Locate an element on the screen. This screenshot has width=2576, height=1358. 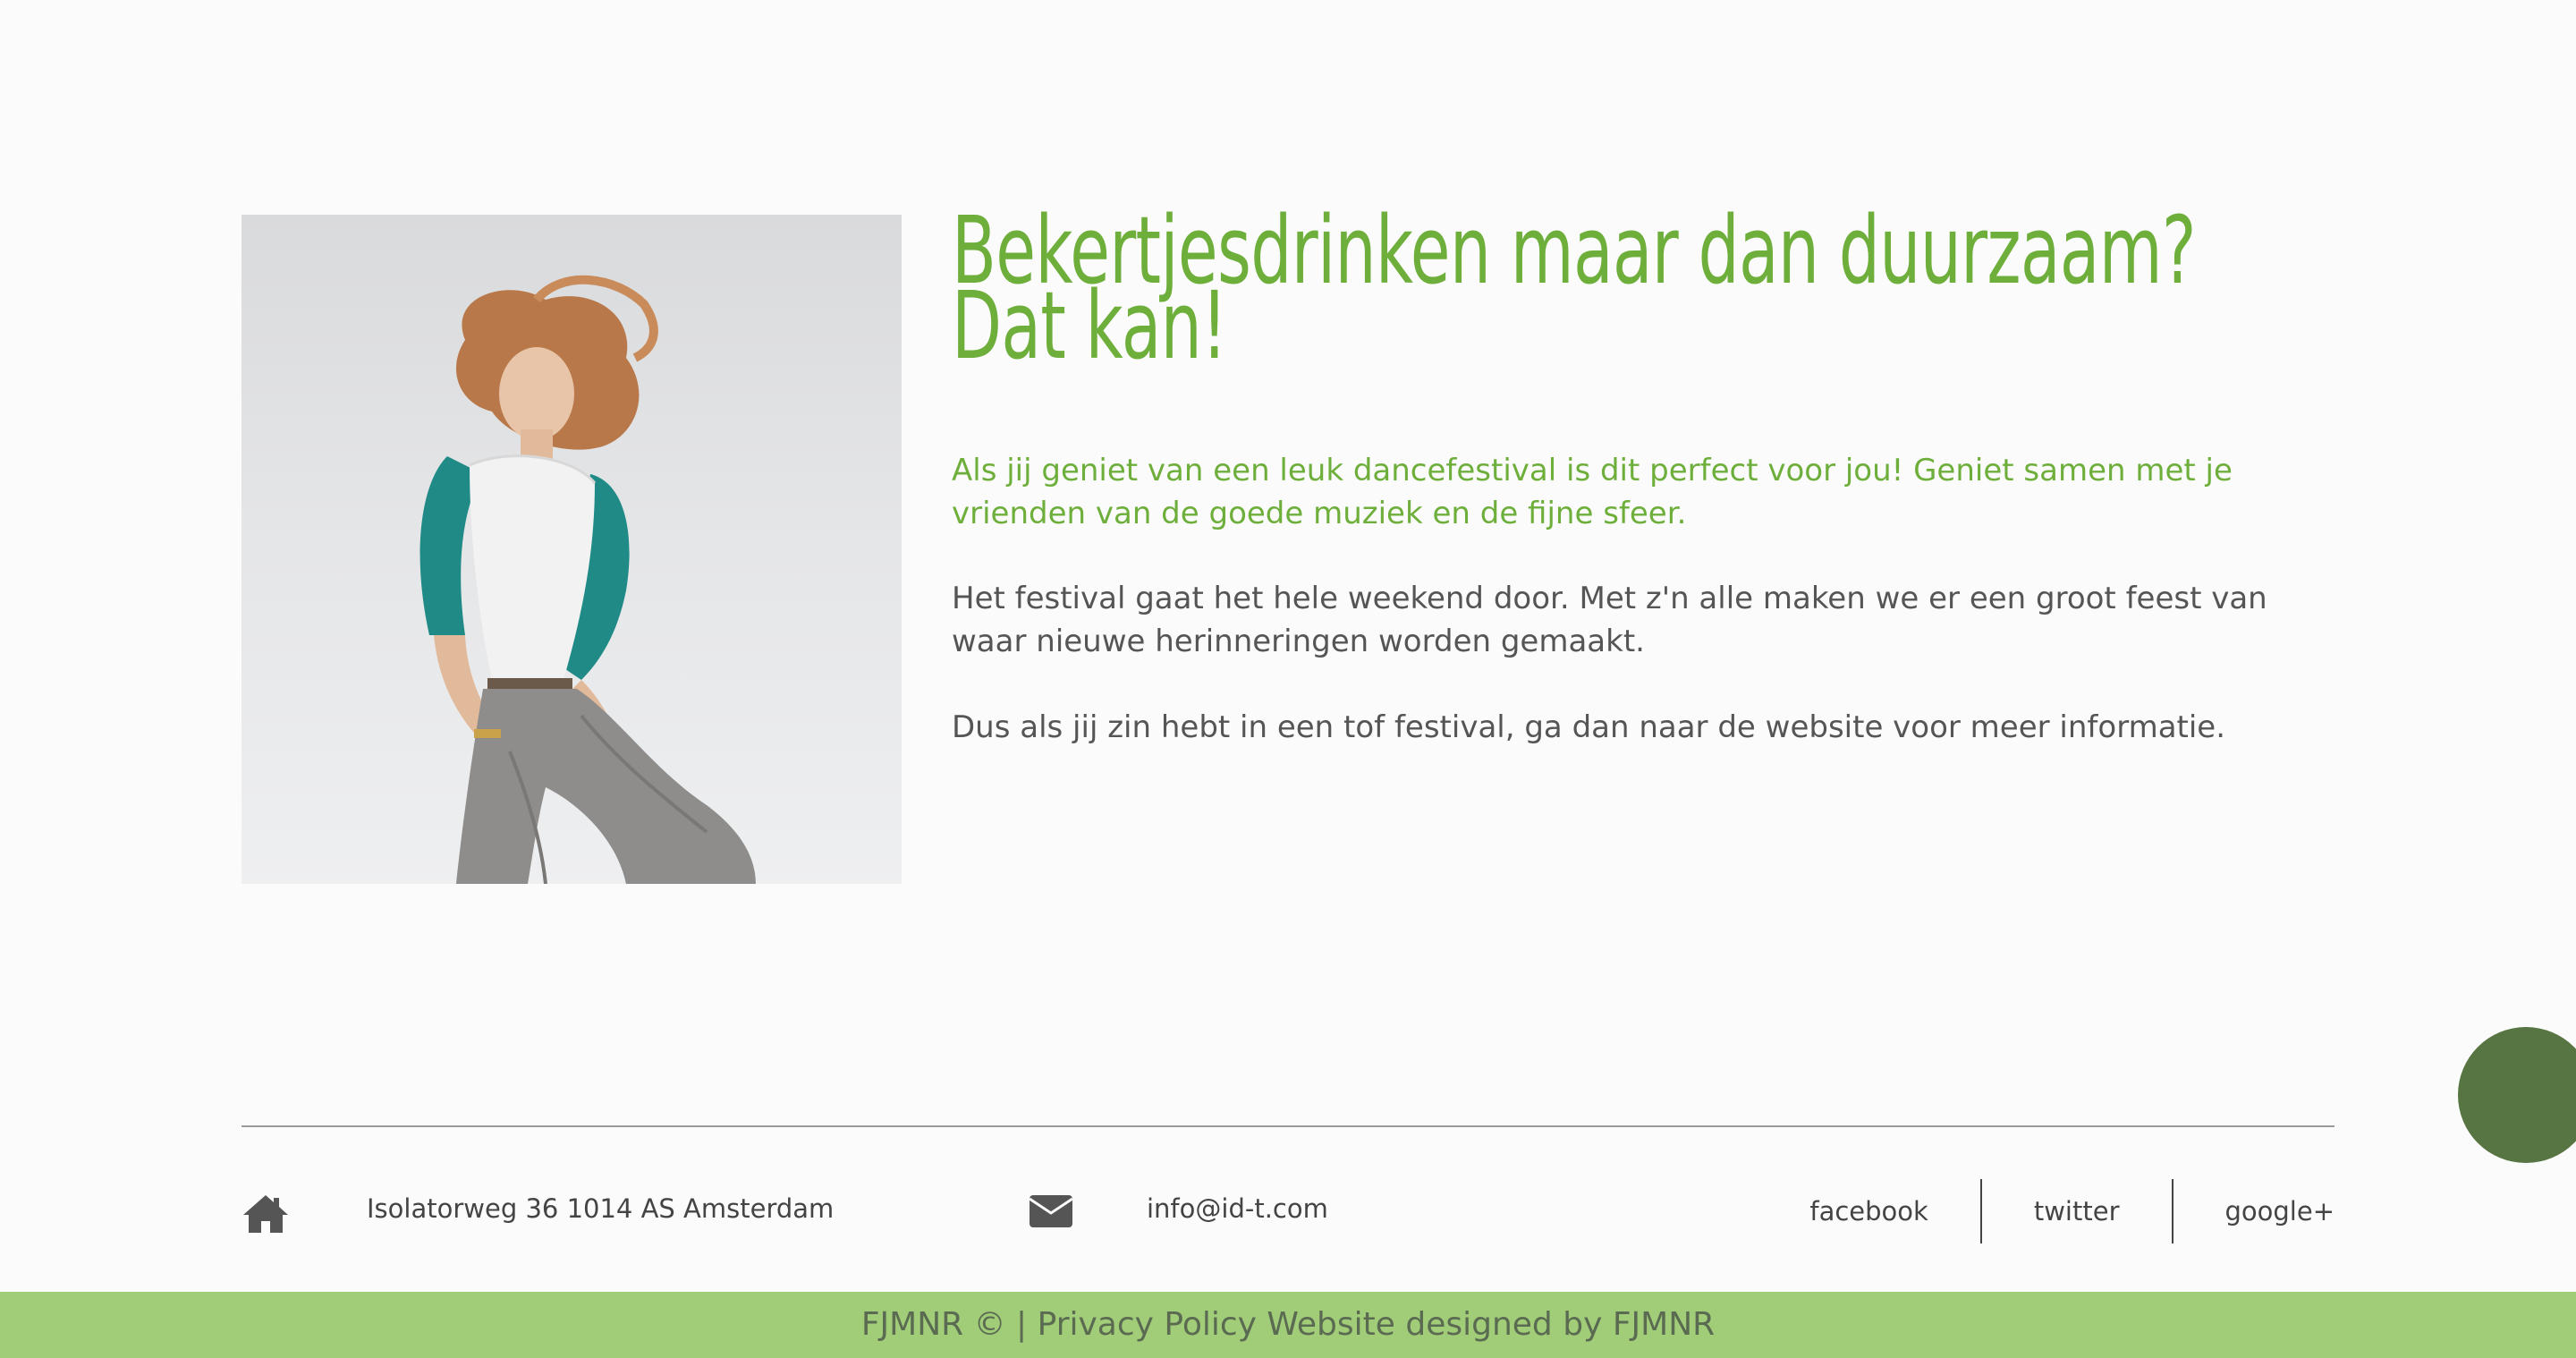
hero-dancer-photo is located at coordinates (572, 549).